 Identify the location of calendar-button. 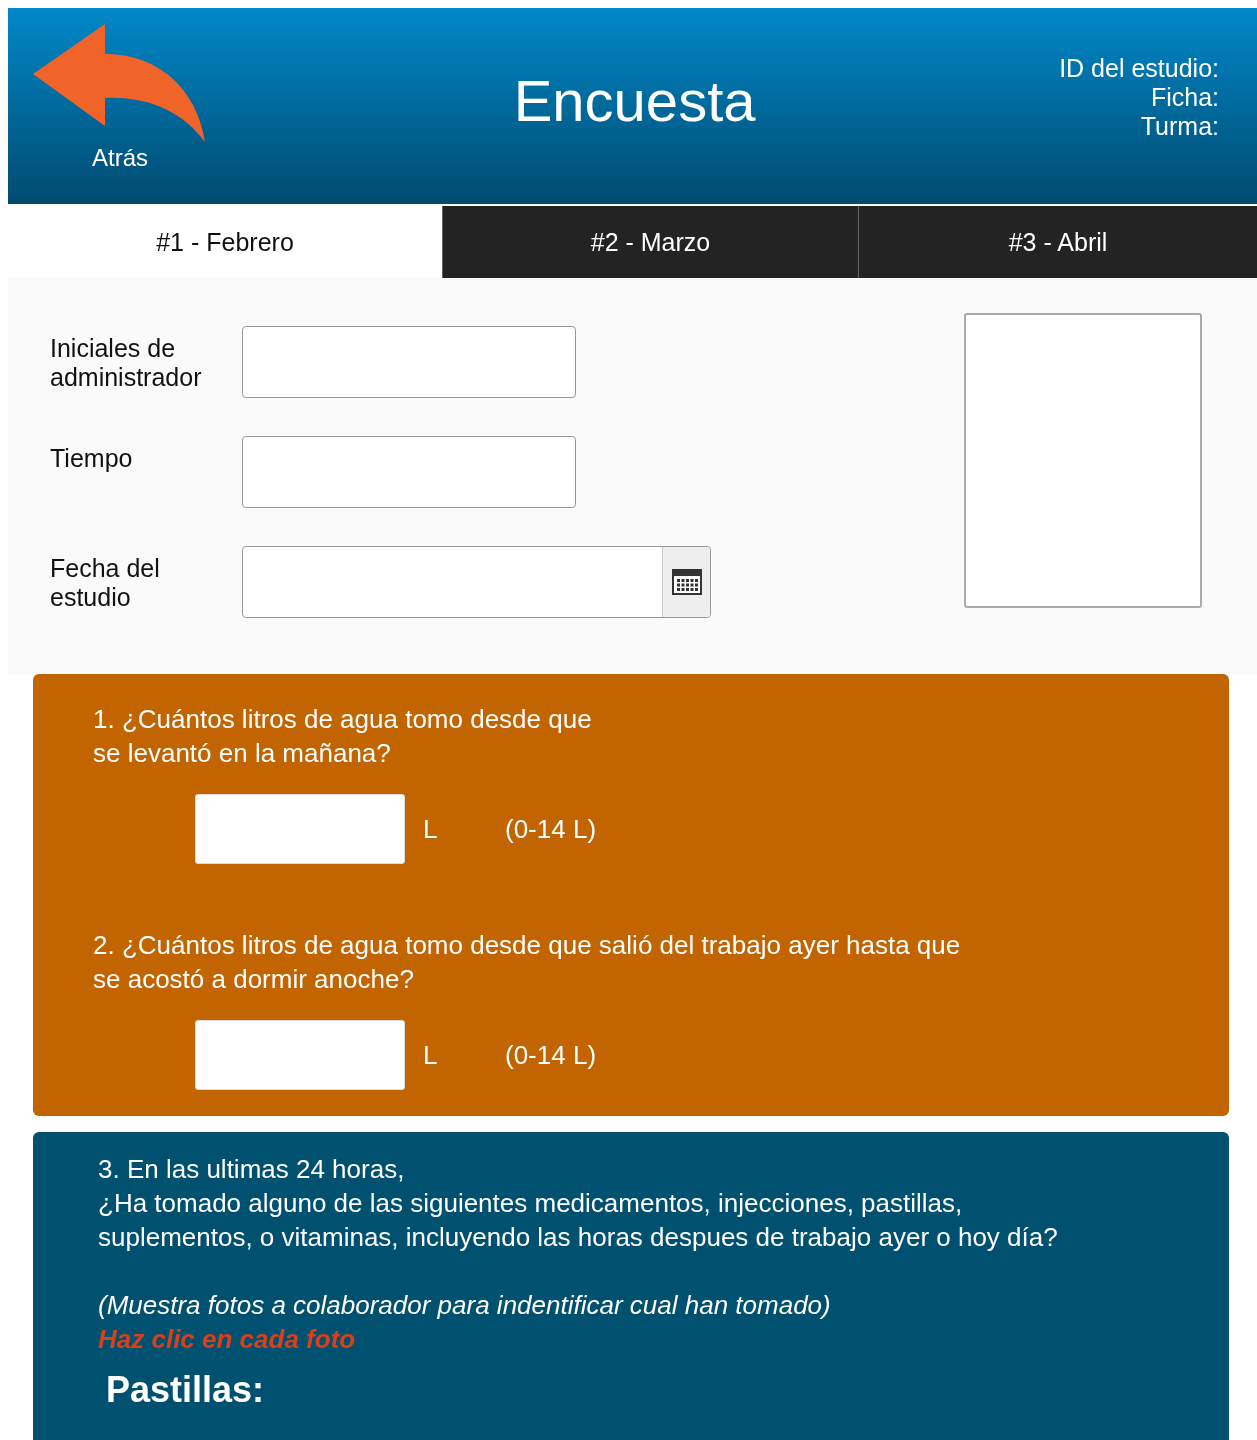
(686, 582).